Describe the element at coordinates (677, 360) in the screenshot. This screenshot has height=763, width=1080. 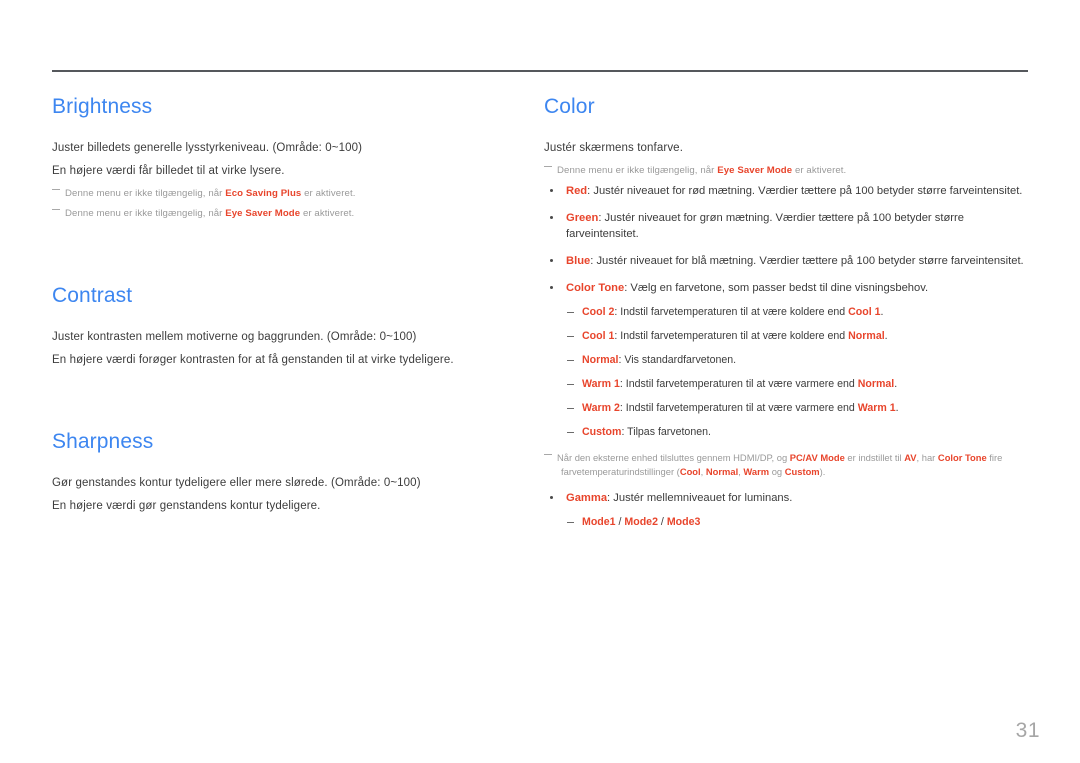
I see `subitem-text: : Vis standardfarvetonen.` at that location.